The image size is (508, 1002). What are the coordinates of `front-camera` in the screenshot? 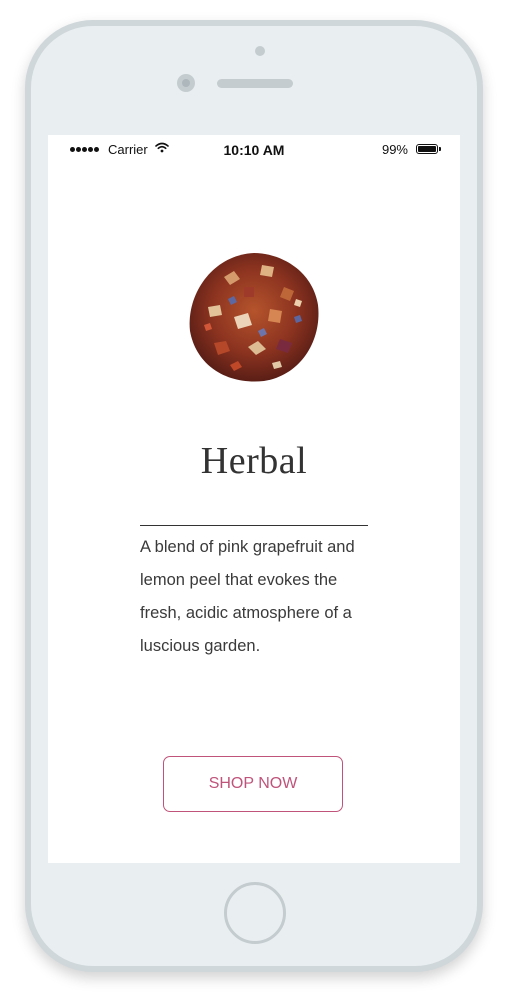 It's located at (186, 83).